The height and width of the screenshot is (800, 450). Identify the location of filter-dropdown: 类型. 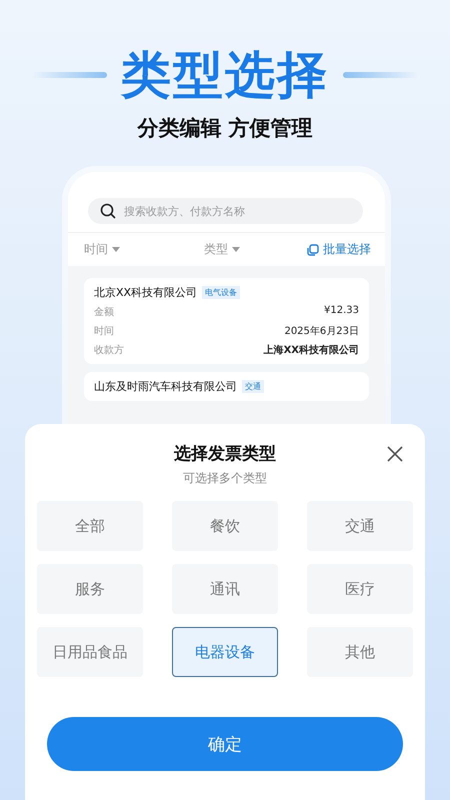
(239, 249).